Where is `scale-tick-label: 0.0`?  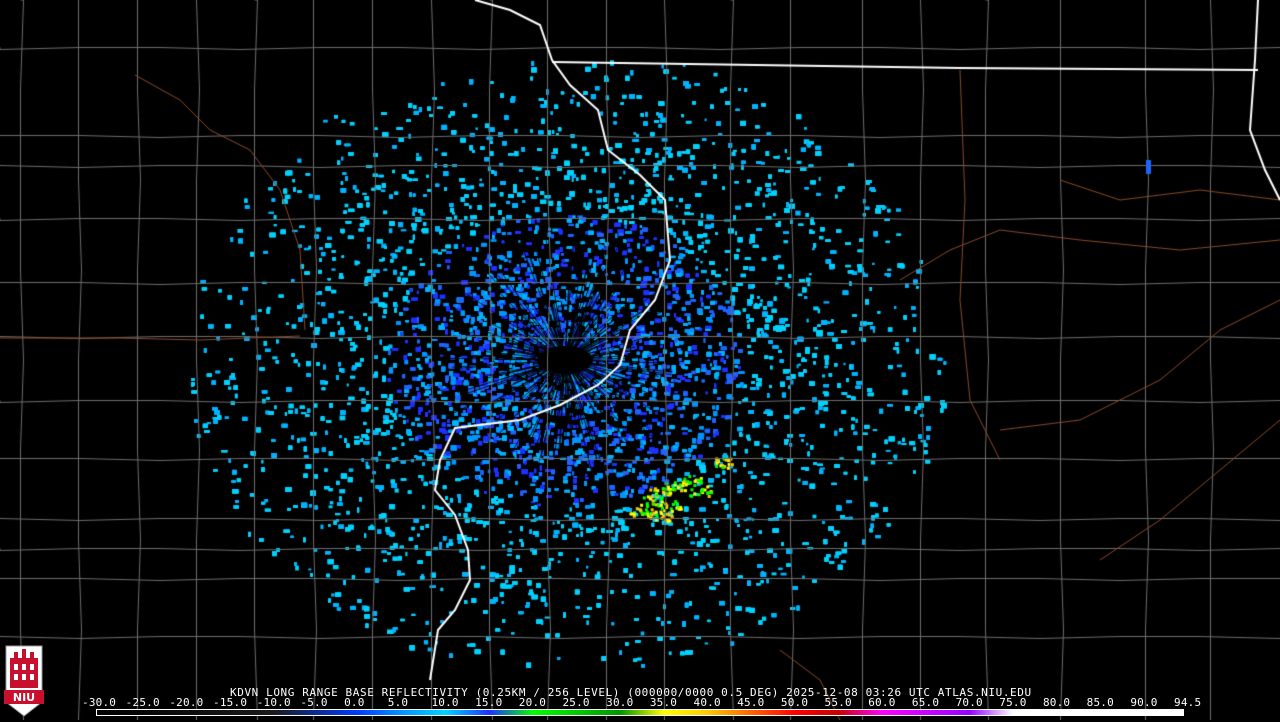 scale-tick-label: 0.0 is located at coordinates (354, 702).